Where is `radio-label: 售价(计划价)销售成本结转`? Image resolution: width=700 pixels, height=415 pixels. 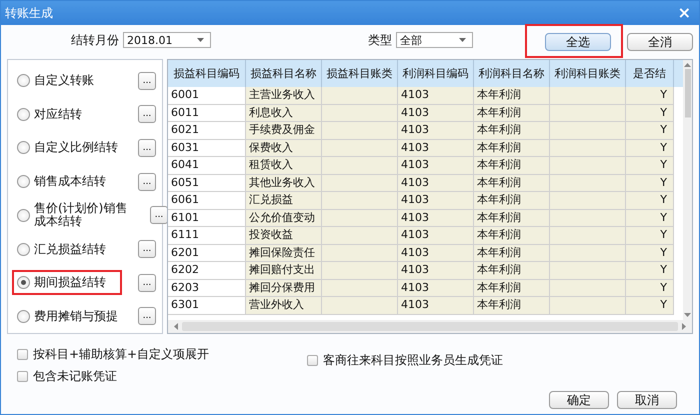
radio-label: 售价(计划价)销售成本结转 is located at coordinates (81, 215).